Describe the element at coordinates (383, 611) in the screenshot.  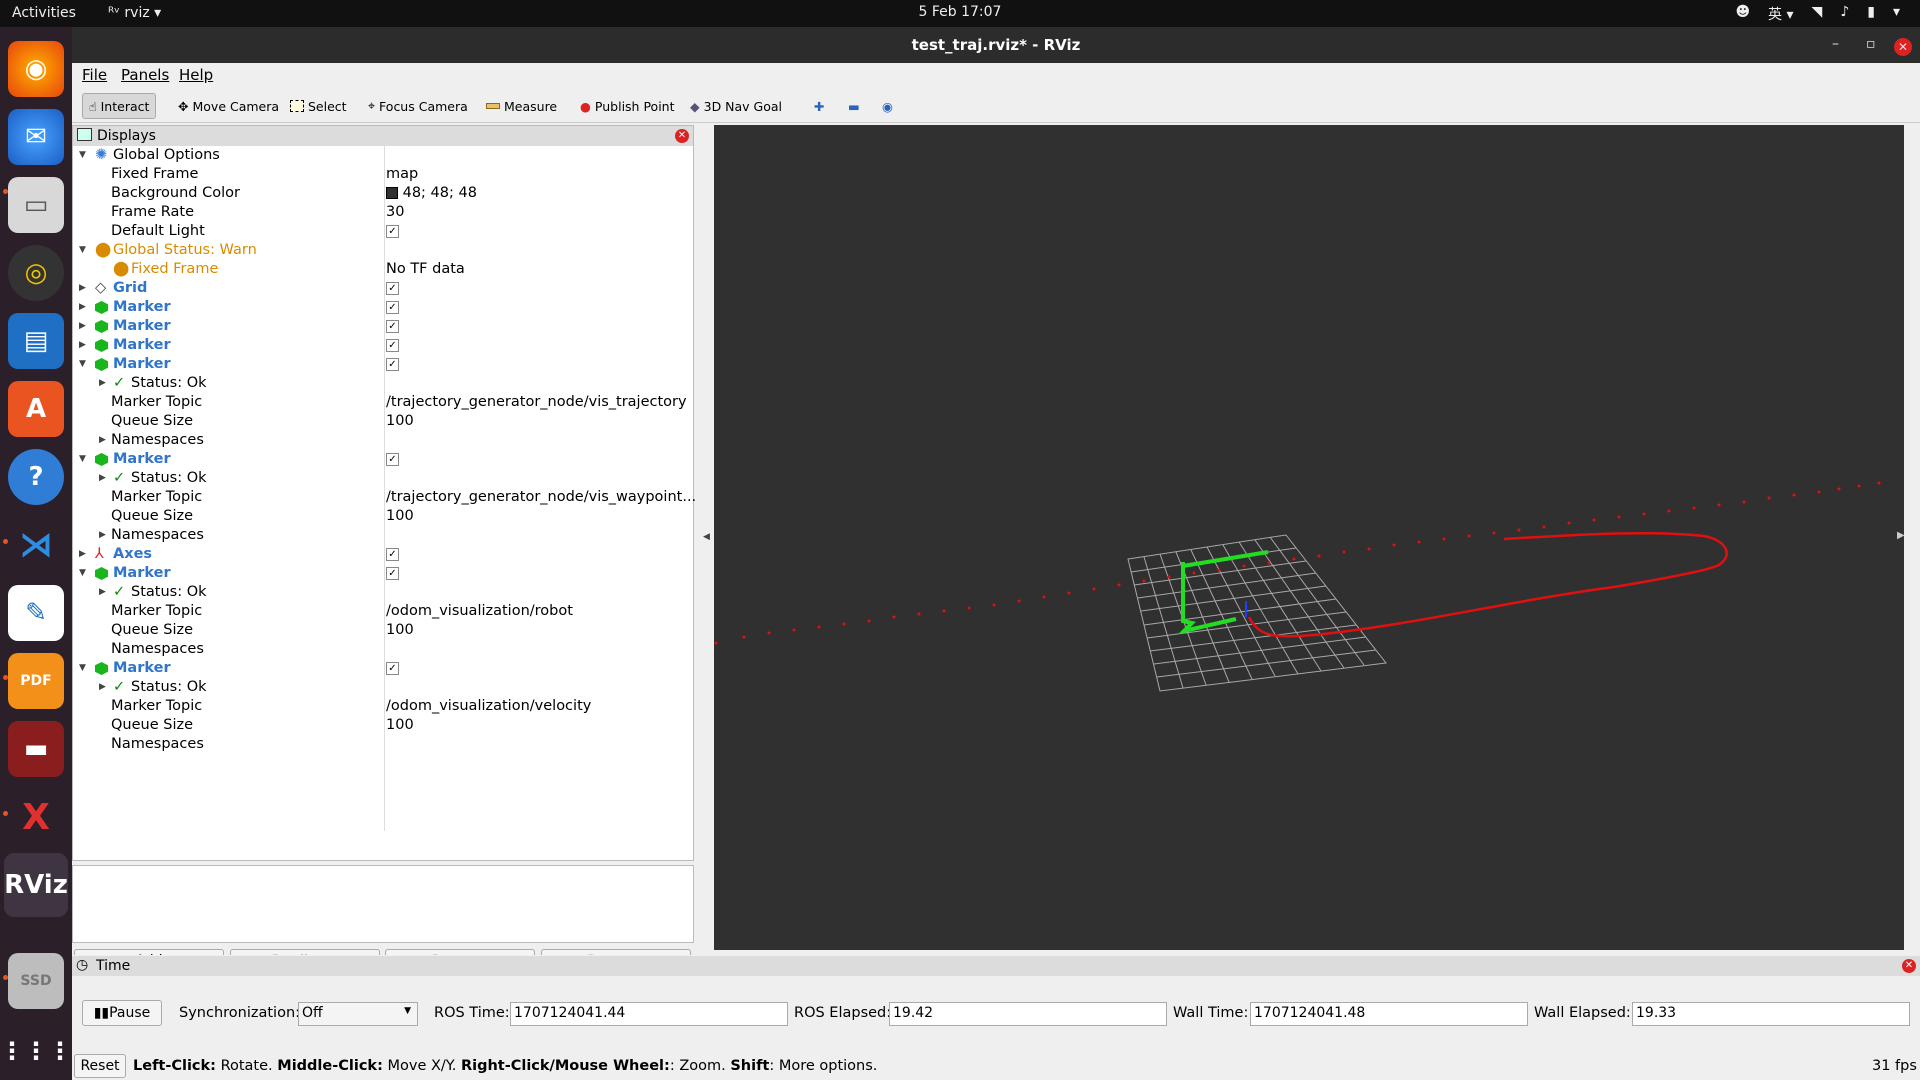
I see `tree-row-marker-topic: Marker Topic /odom_visualization/robot` at that location.